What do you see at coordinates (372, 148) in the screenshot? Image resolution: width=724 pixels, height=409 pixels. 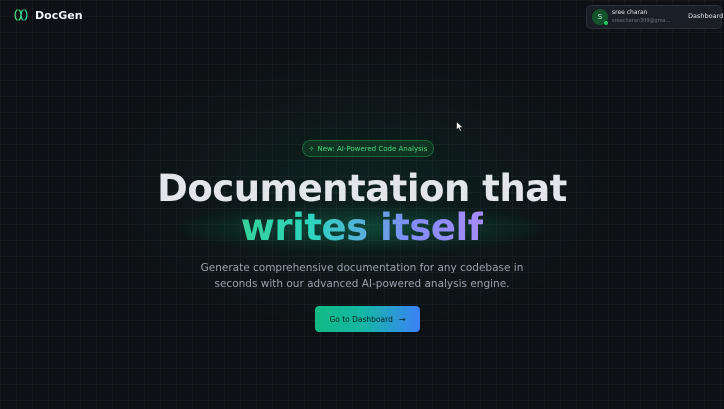 I see `badge-text: New: AI-Powered Code Analysis` at bounding box center [372, 148].